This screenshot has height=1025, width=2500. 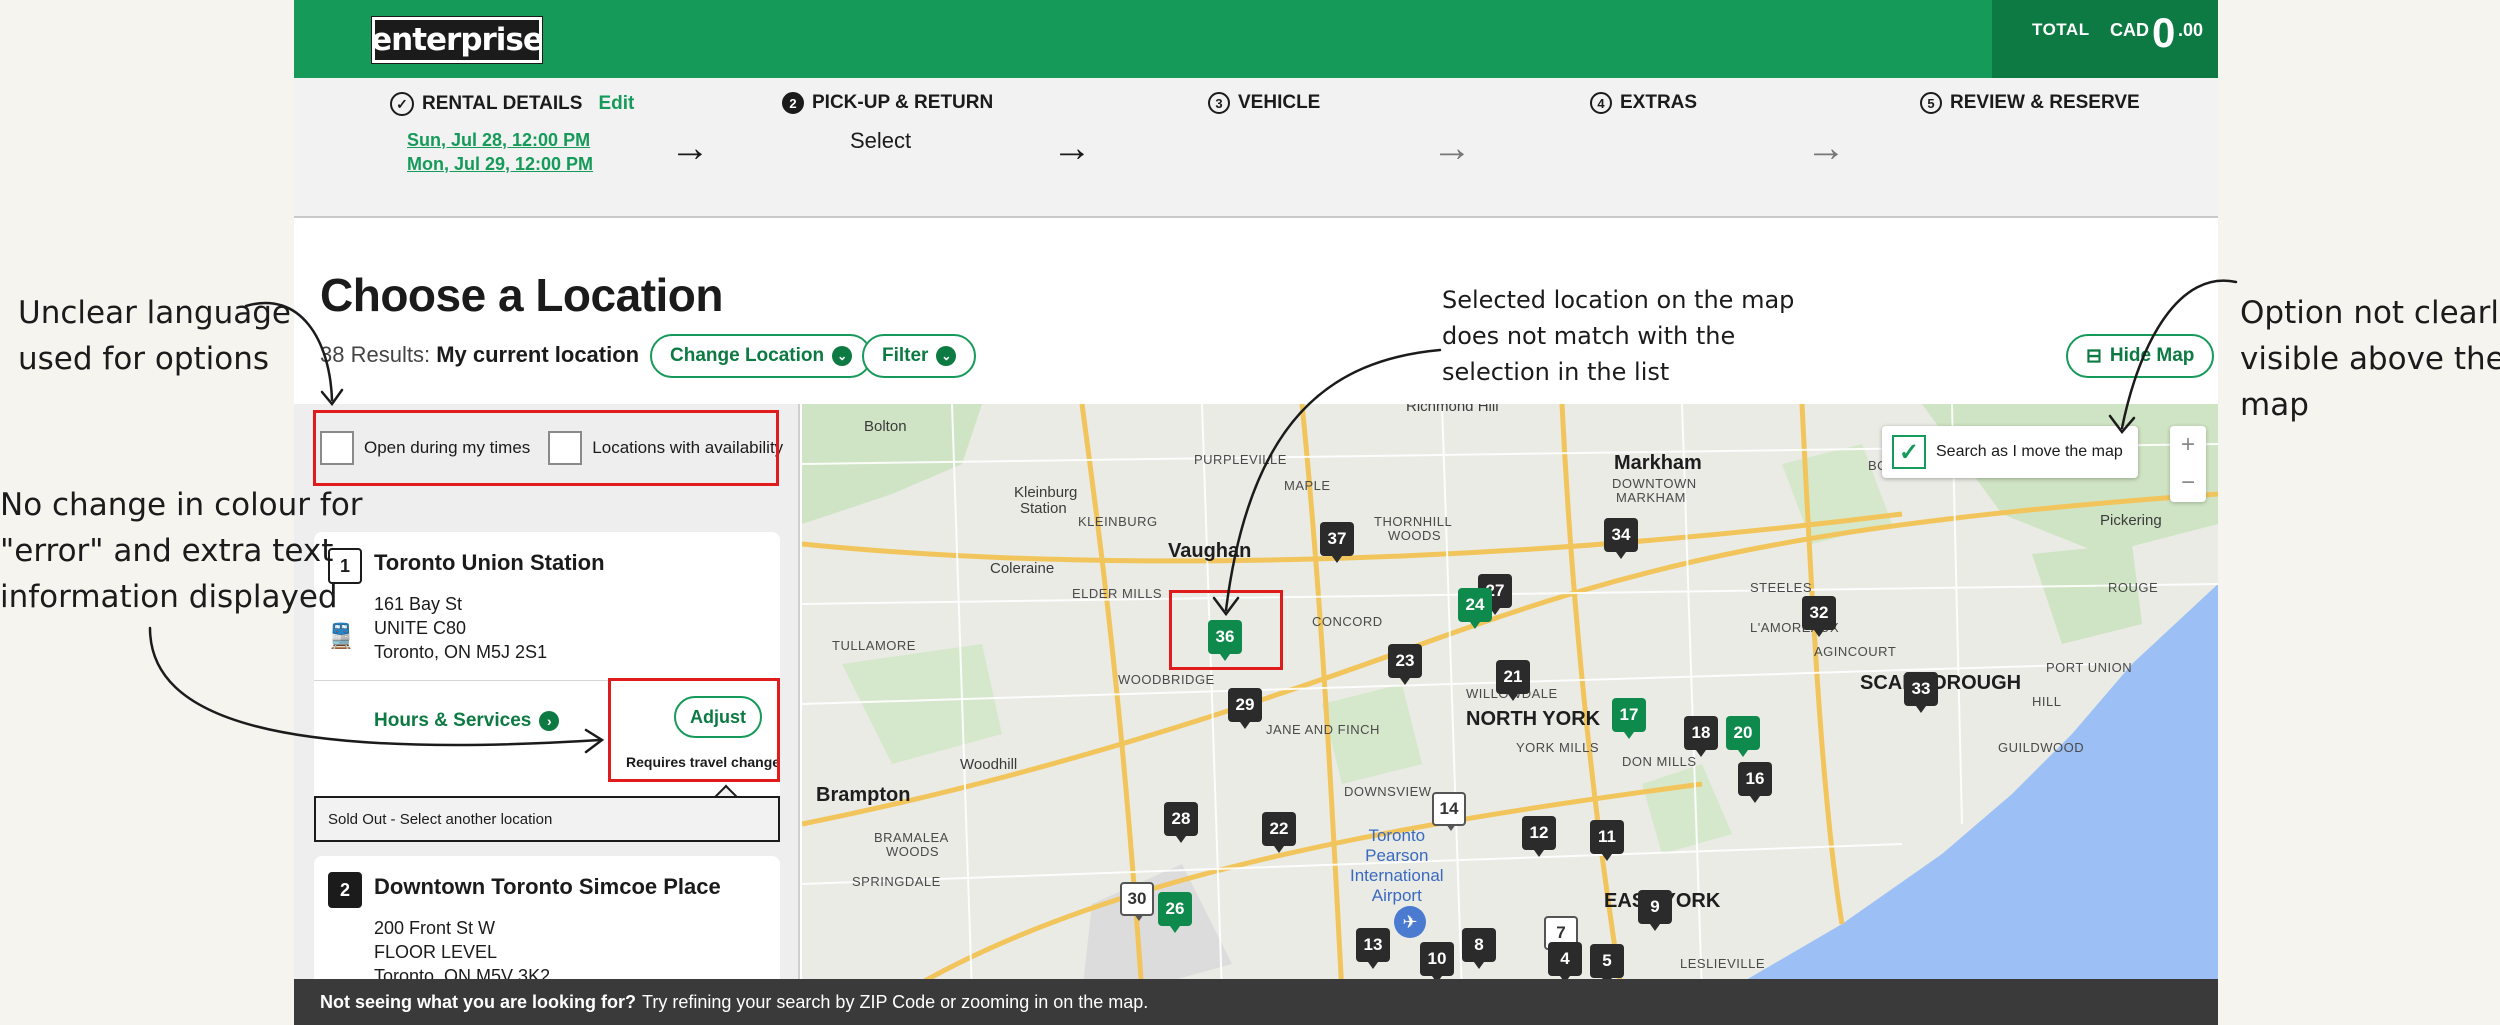 I want to click on map-icon: ⊟, so click(x=2094, y=356).